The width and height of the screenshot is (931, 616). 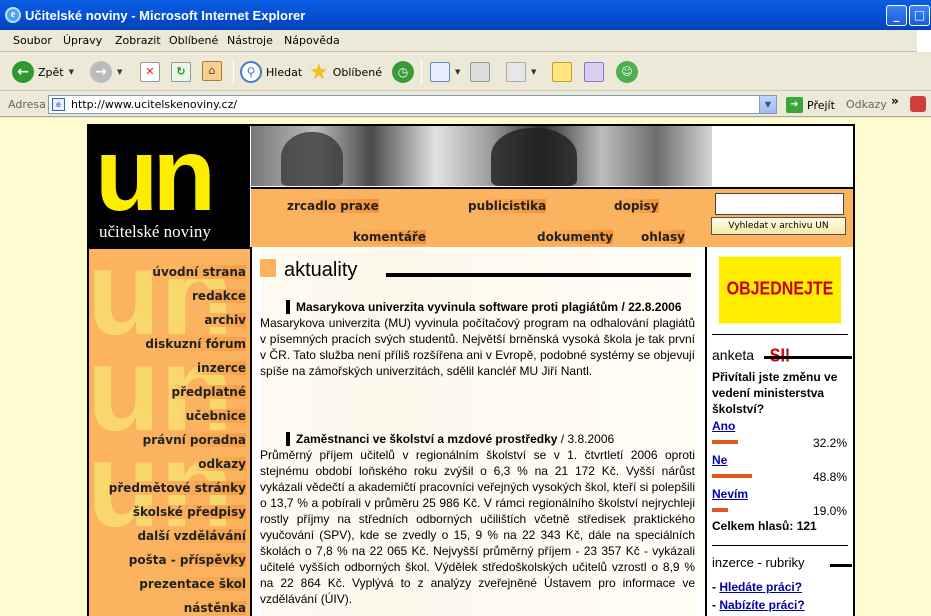 I want to click on menu-favorites: Oblíbené, so click(x=193, y=40).